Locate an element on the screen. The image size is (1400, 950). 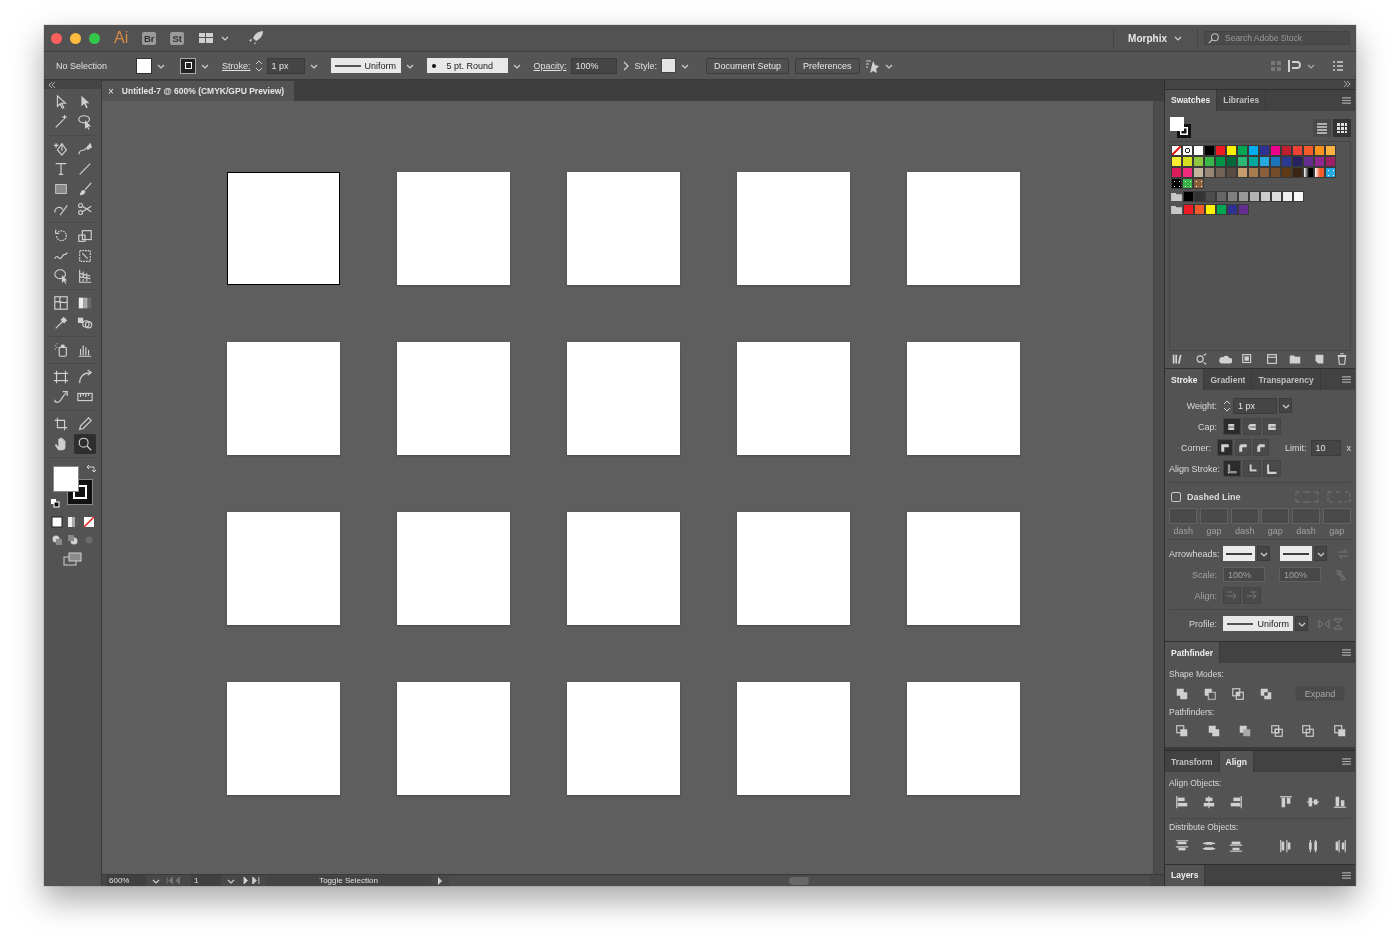
toolbar-button: Document Setup is located at coordinates (748, 65).